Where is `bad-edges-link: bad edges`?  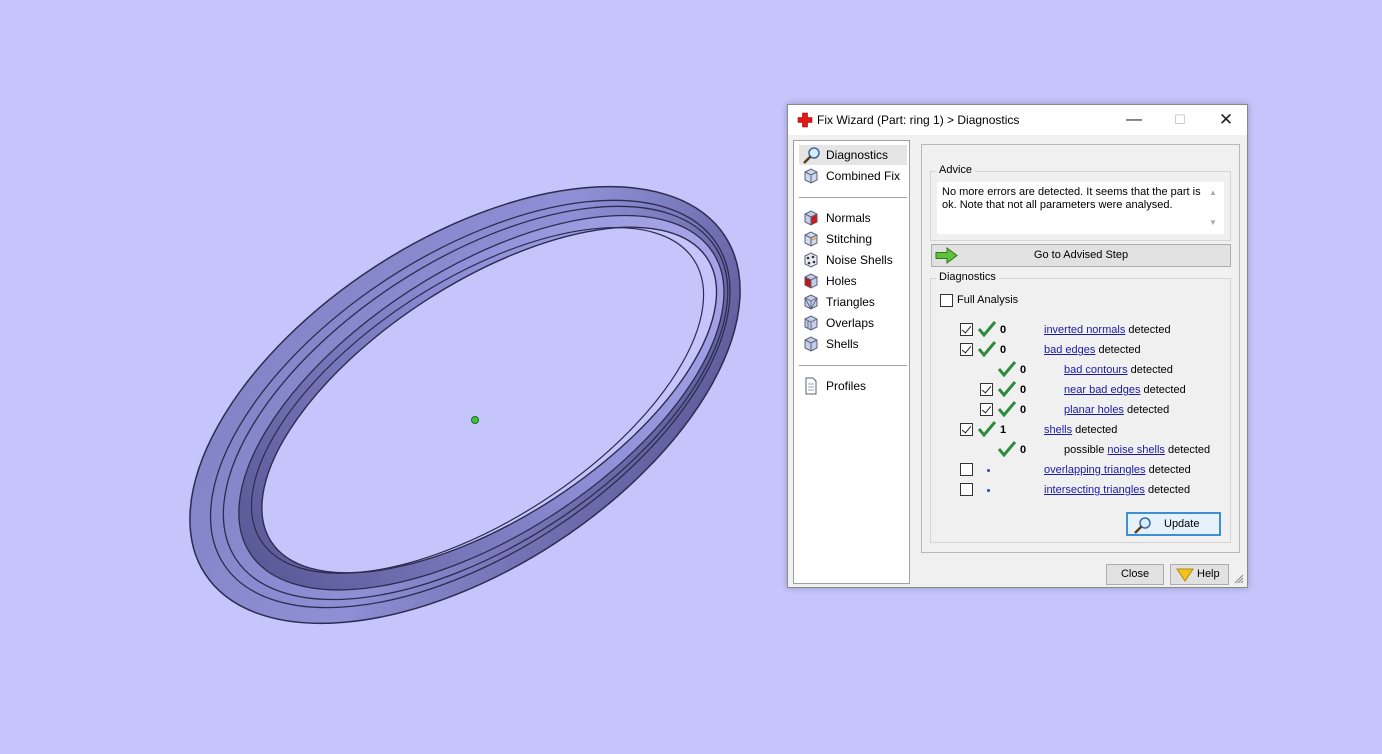
bad-edges-link: bad edges is located at coordinates (1069, 350).